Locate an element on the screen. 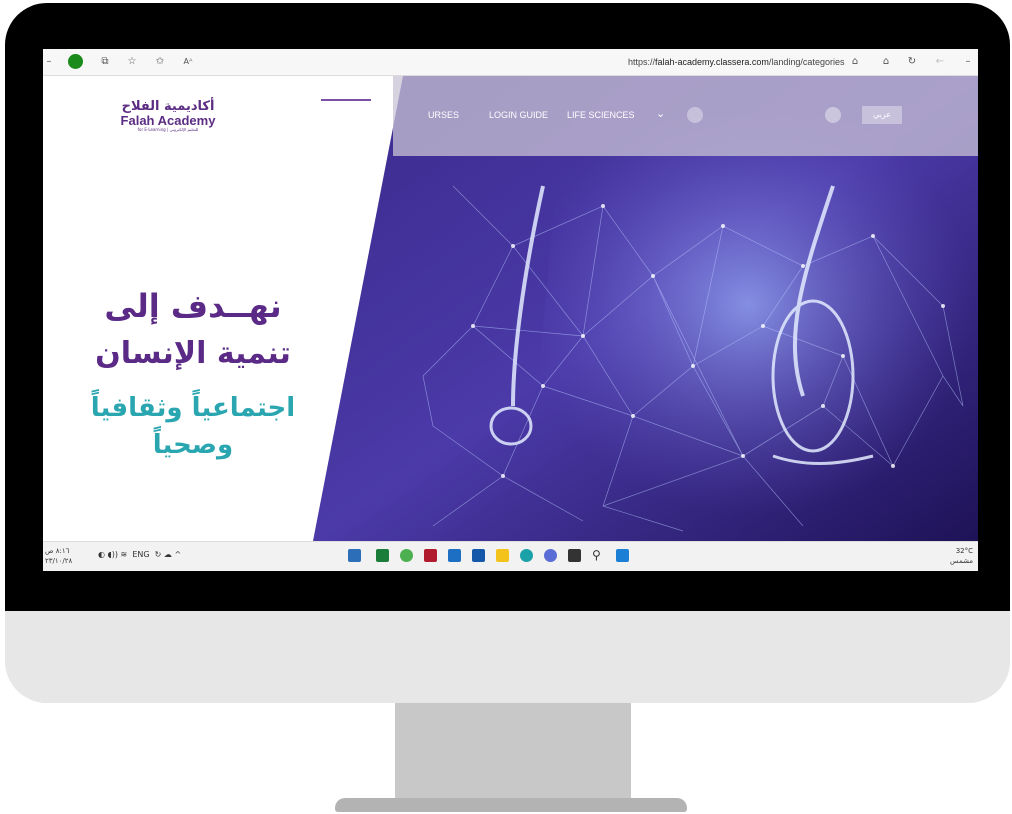 Image resolution: width=1012 pixels, height=814 pixels. monitor-stand-neck is located at coordinates (513, 752).